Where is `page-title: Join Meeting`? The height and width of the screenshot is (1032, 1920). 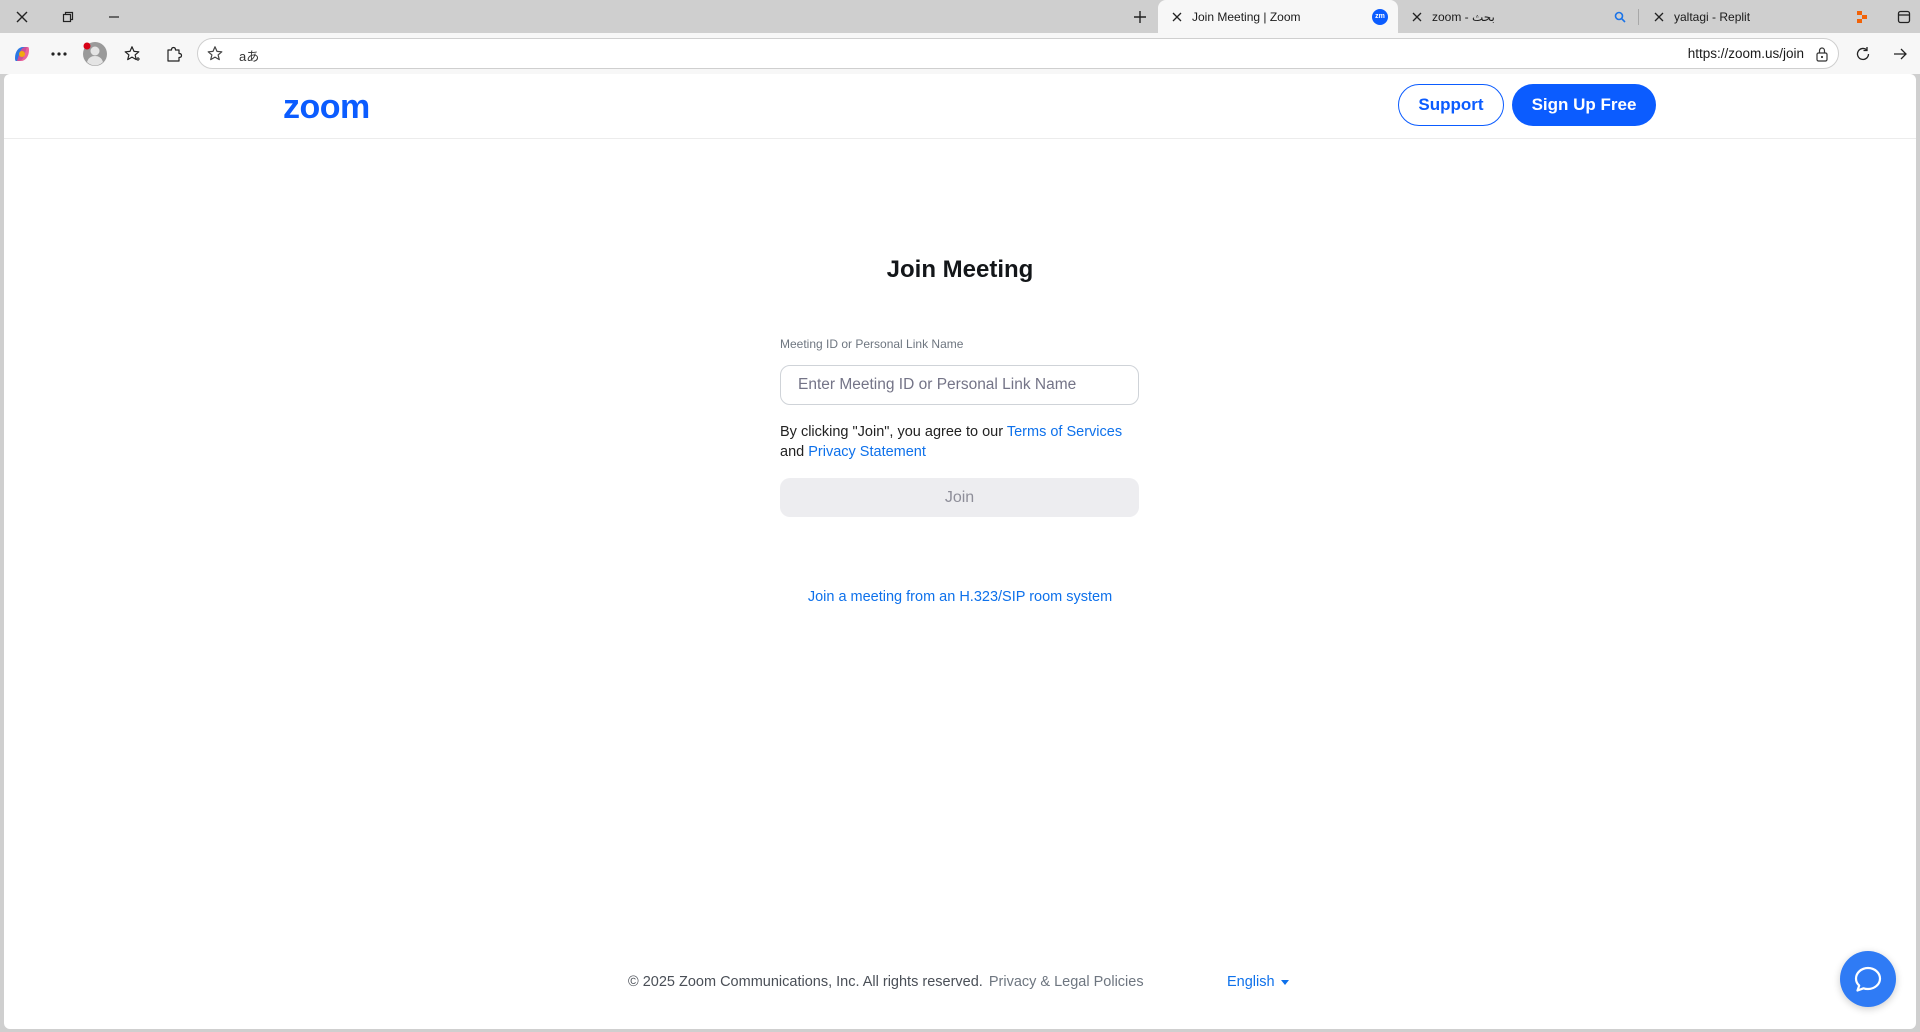
page-title: Join Meeting is located at coordinates (960, 269).